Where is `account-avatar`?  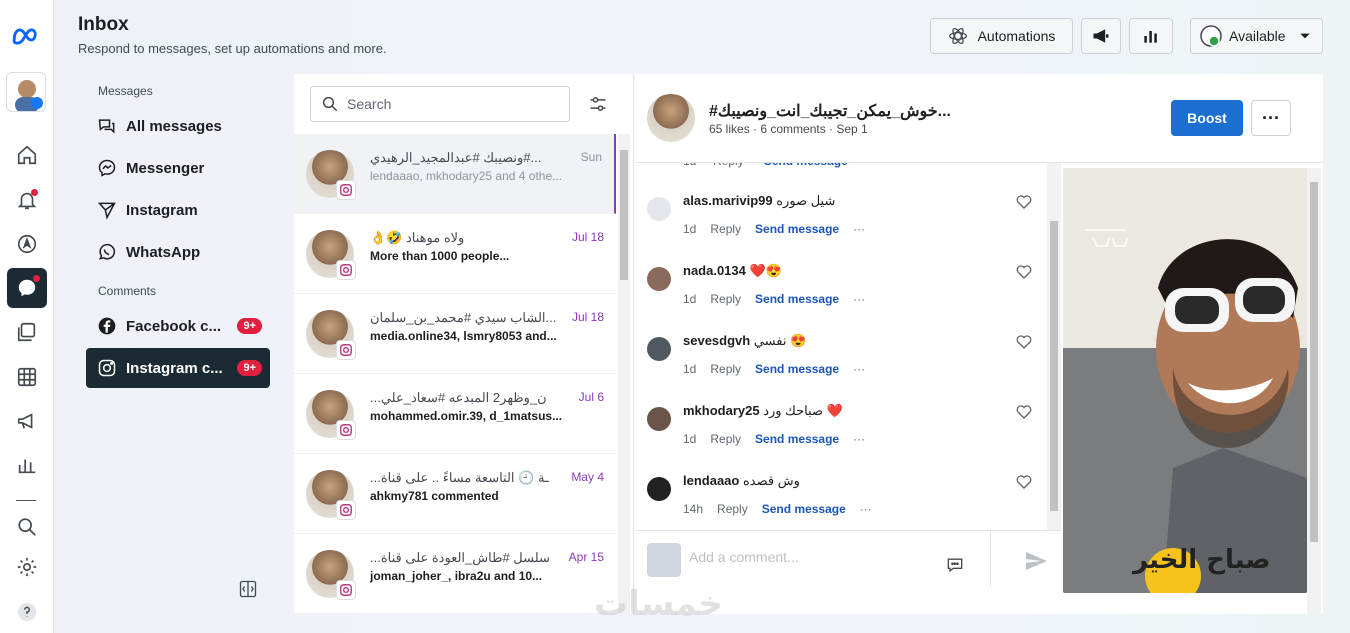 account-avatar is located at coordinates (26, 92).